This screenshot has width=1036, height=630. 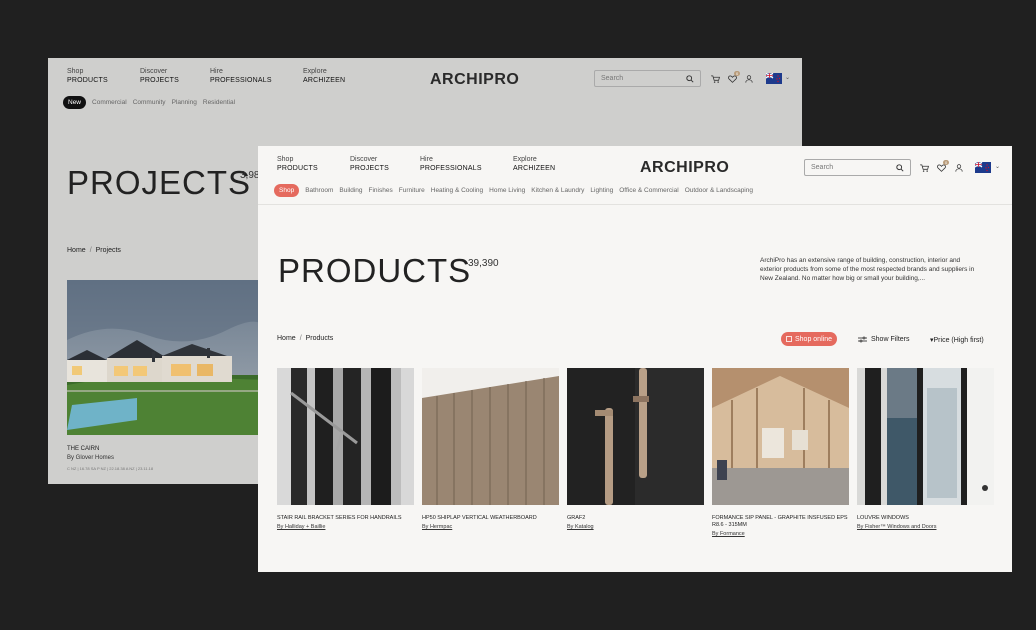 What do you see at coordinates (216, 71) in the screenshot?
I see `nav-label: Hire` at bounding box center [216, 71].